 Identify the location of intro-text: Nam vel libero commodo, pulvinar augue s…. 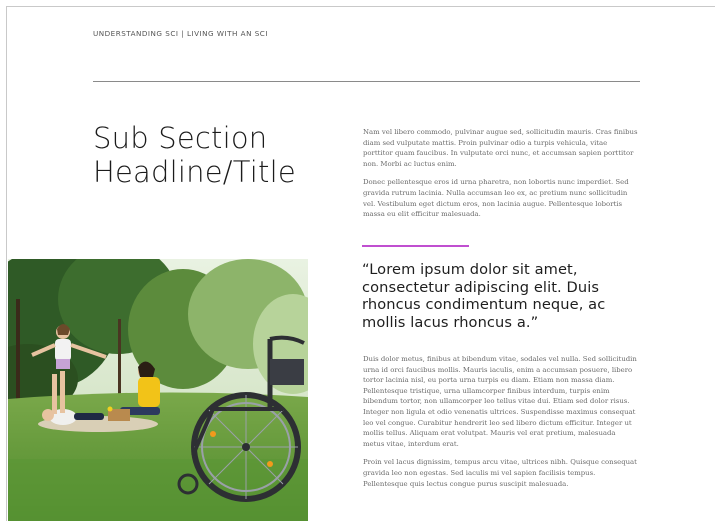
(501, 177).